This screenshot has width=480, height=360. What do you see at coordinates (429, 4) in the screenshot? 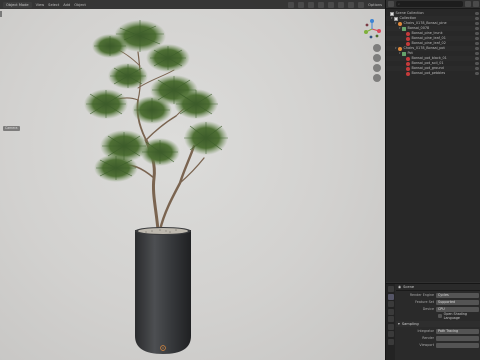
I see `outliner-search-input: ⌕` at bounding box center [429, 4].